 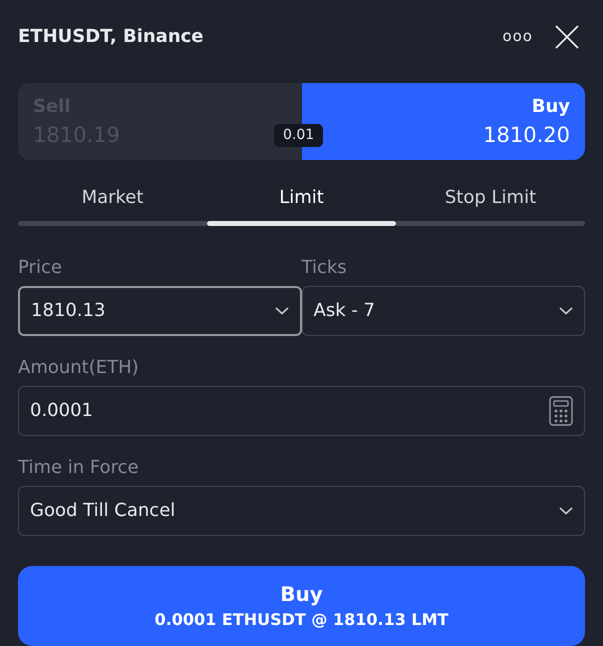 What do you see at coordinates (79, 468) in the screenshot?
I see `field-label: Time in Force` at bounding box center [79, 468].